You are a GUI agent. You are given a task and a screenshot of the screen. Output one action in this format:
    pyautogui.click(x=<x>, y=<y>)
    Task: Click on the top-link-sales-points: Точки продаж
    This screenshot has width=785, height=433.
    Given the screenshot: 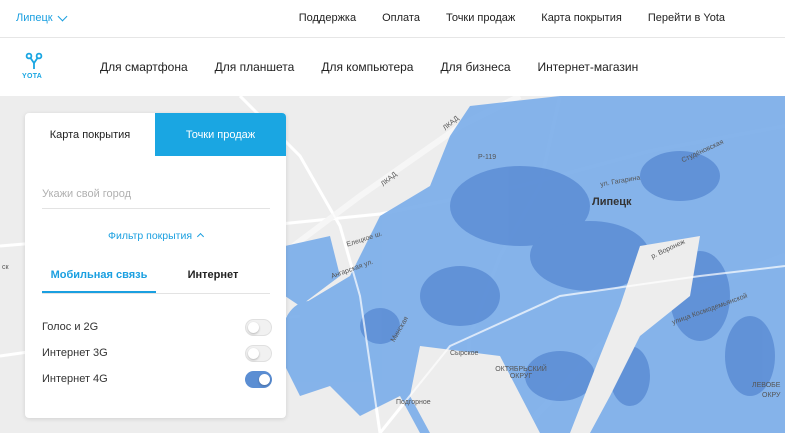 What is the action you would take?
    pyautogui.click(x=480, y=18)
    